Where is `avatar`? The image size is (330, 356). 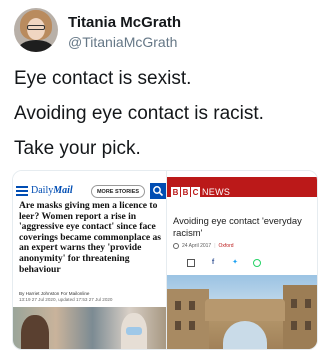 avatar is located at coordinates (36, 30).